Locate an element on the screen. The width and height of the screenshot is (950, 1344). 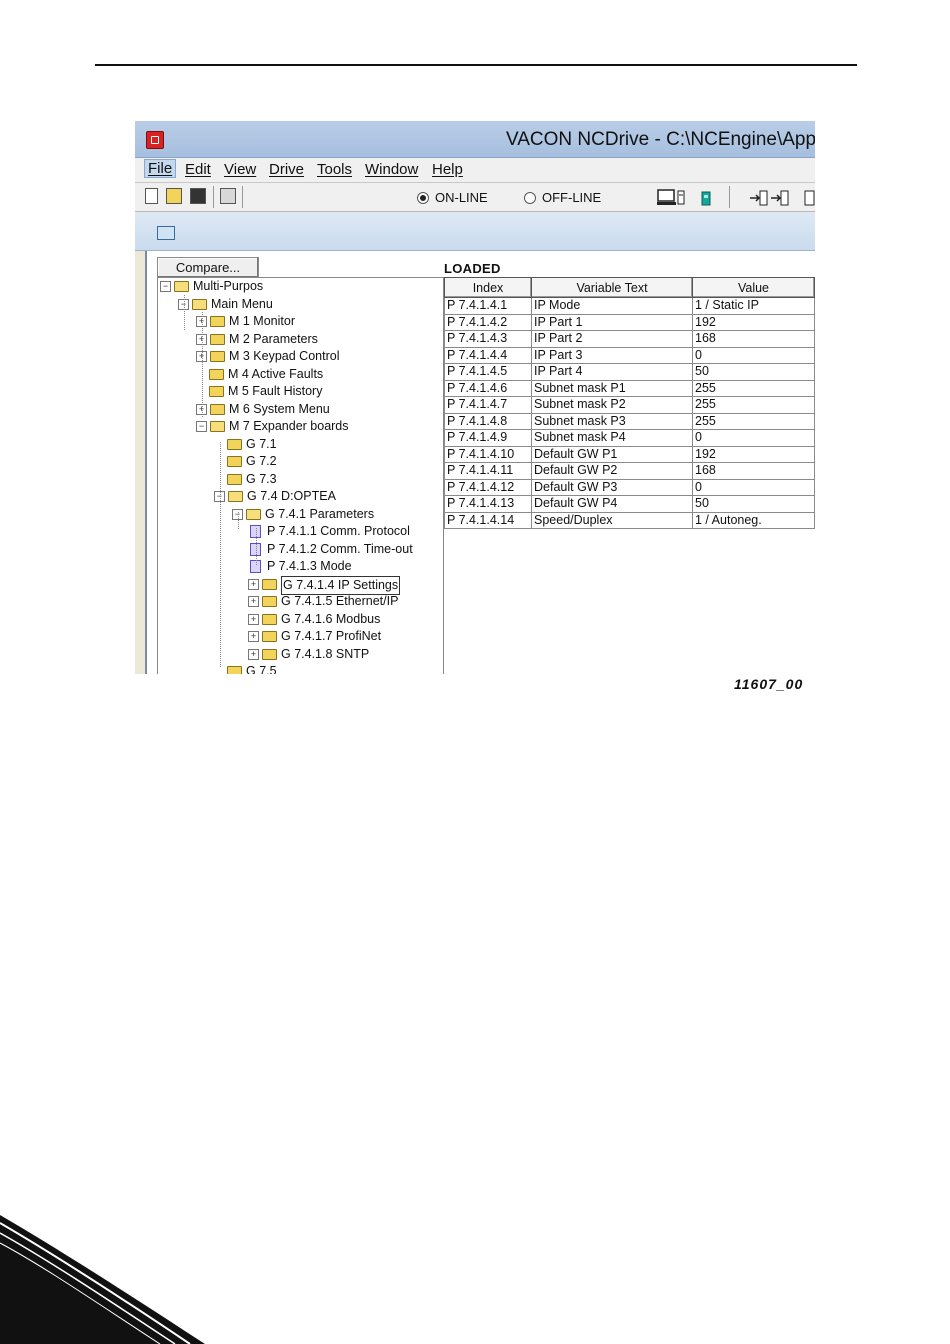
cell-index: P 7.4.1.4.14 is located at coordinates (488, 520).